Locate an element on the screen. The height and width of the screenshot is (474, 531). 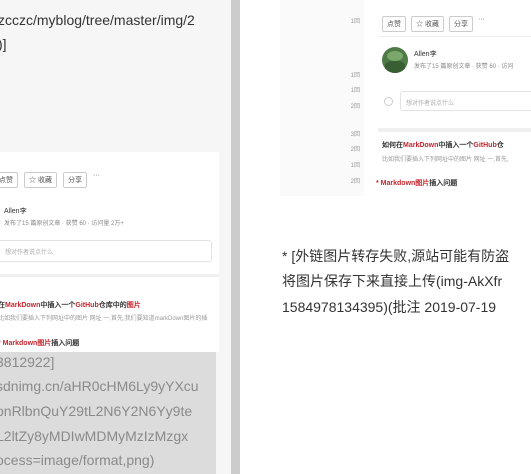
author-stats: 发布了15 篇原创文章 · 获赞 60 · 访问 is located at coordinates (464, 67).